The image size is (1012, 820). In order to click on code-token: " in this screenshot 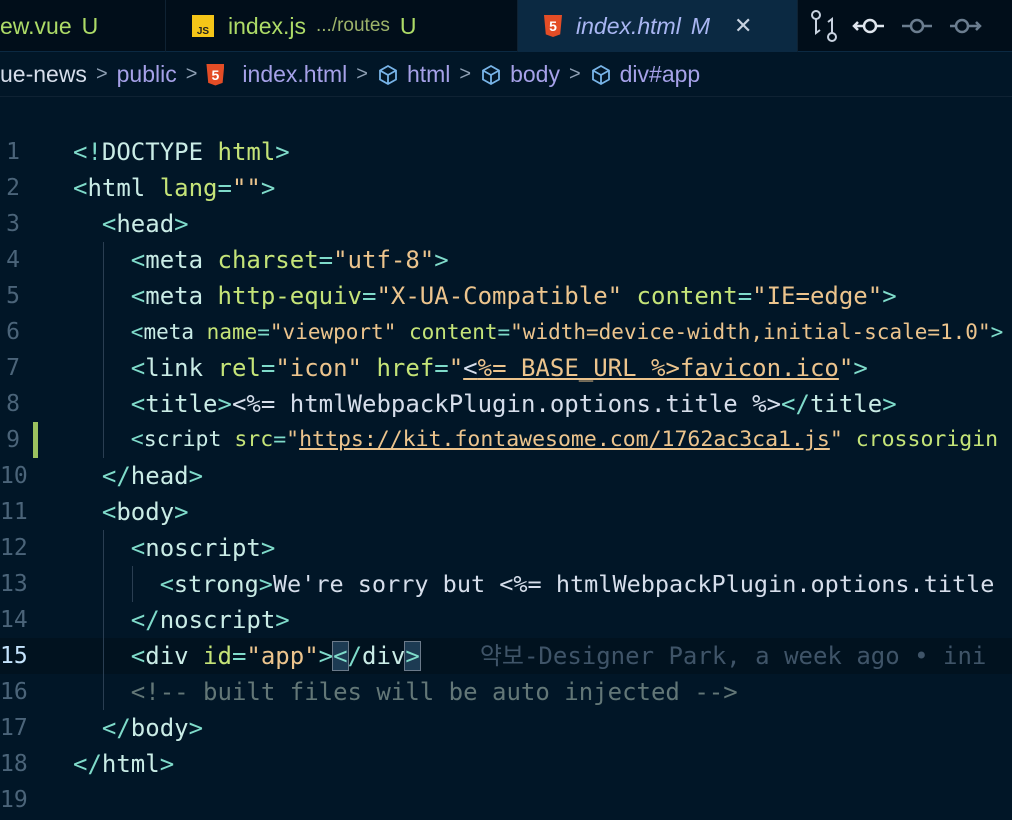, I will do `click(846, 368)`.